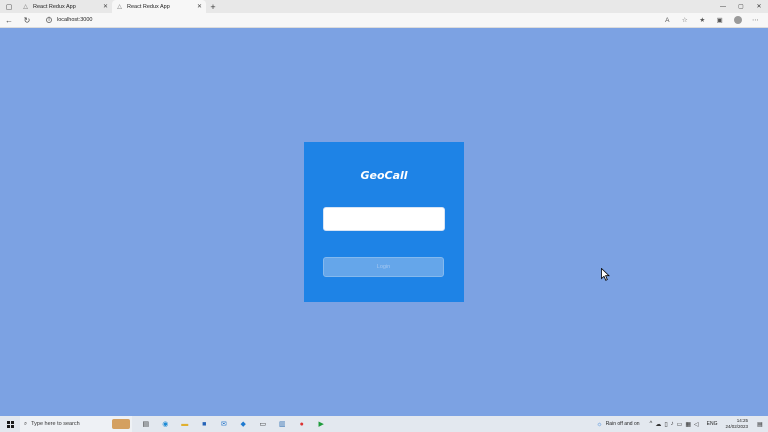 The width and height of the screenshot is (768, 432). What do you see at coordinates (205, 424) in the screenshot?
I see `store-icon: ■` at bounding box center [205, 424].